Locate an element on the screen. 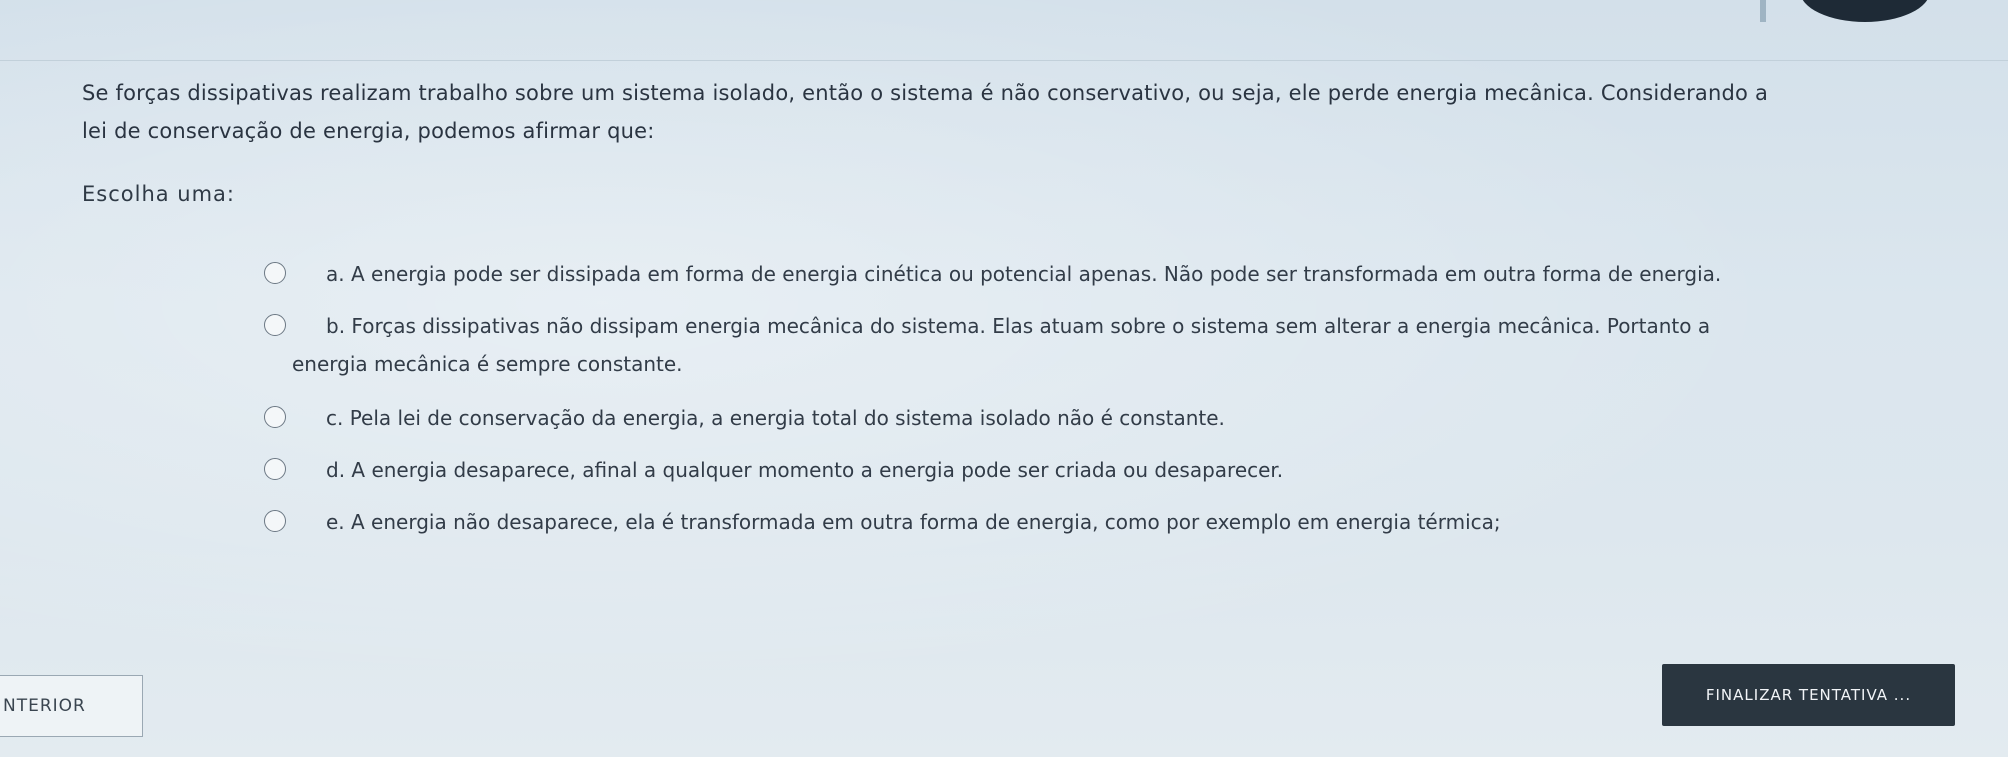 Image resolution: width=2008 pixels, height=757 pixels. top-edge-mark is located at coordinates (1763, 11).